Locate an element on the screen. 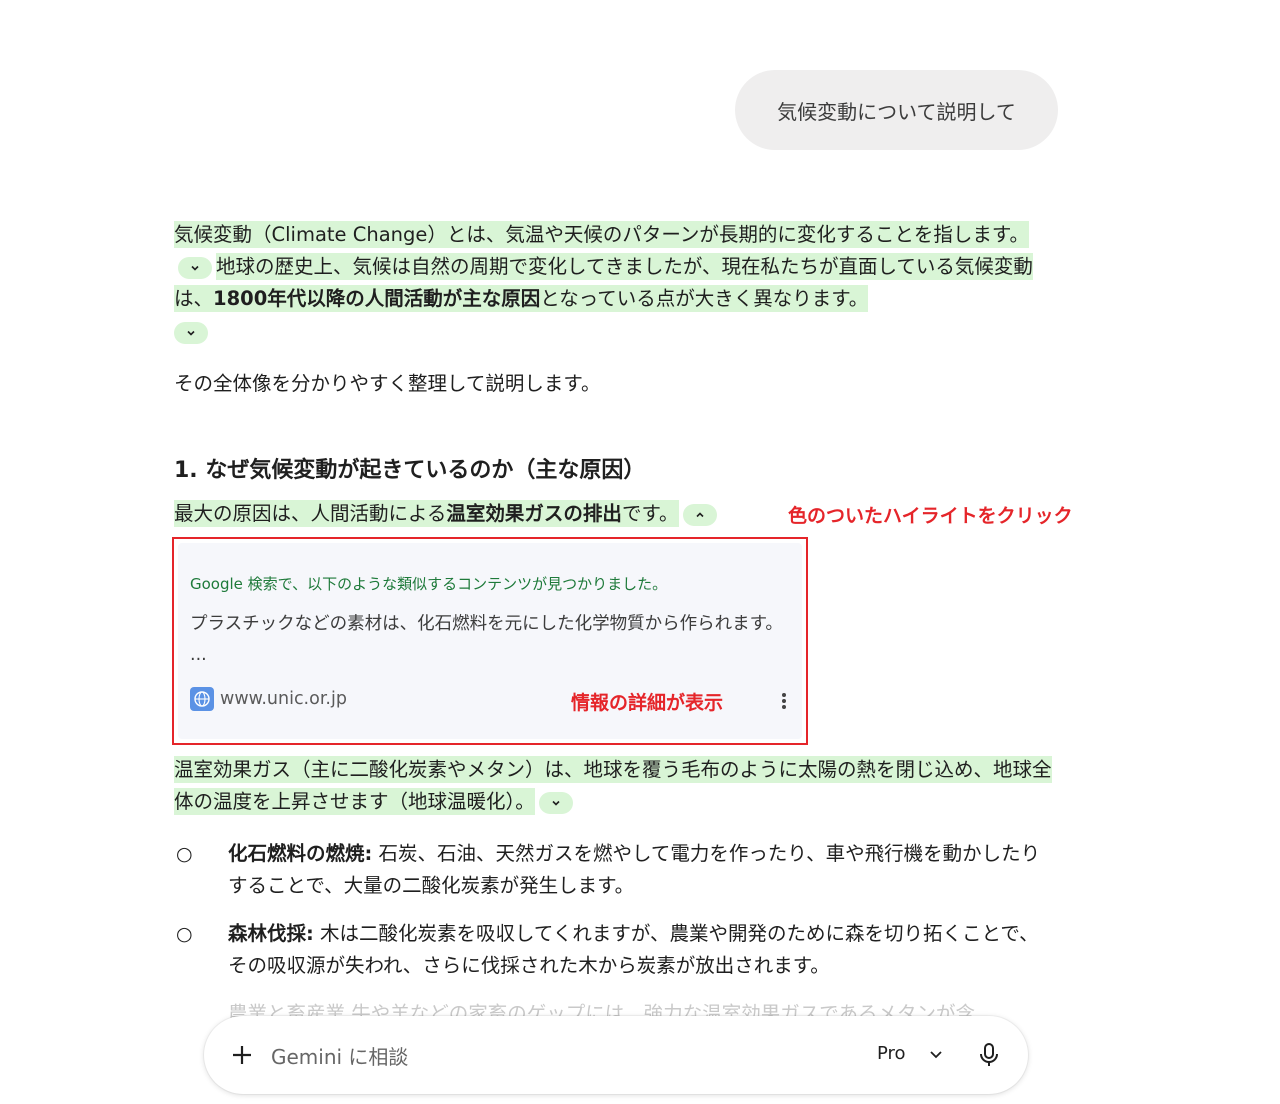 Image resolution: width=1280 pixels, height=1104 pixels. annotation-click-highlight: 色のついたハイライトをクリック is located at coordinates (930, 516).